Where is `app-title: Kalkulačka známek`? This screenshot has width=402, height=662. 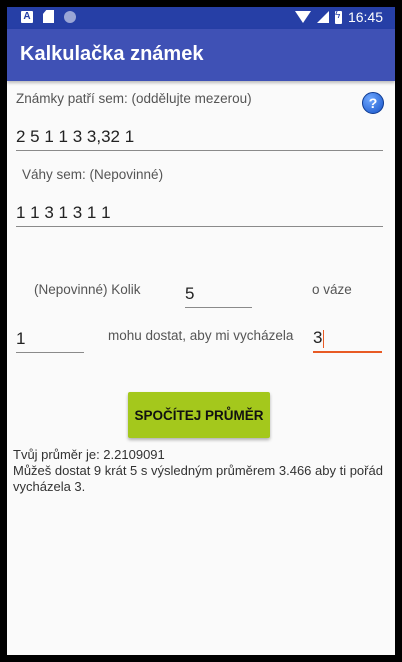
app-title: Kalkulačka známek is located at coordinates (112, 54).